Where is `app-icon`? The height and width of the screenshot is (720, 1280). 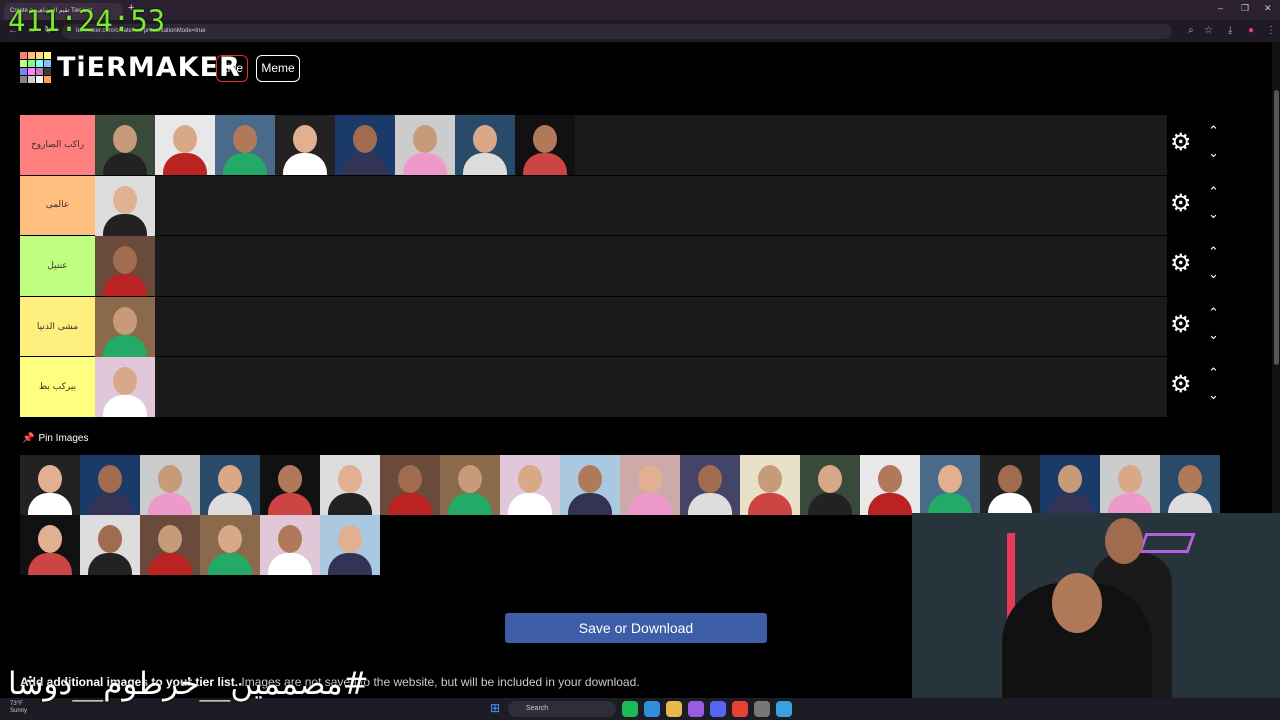
app-icon is located at coordinates (696, 709).